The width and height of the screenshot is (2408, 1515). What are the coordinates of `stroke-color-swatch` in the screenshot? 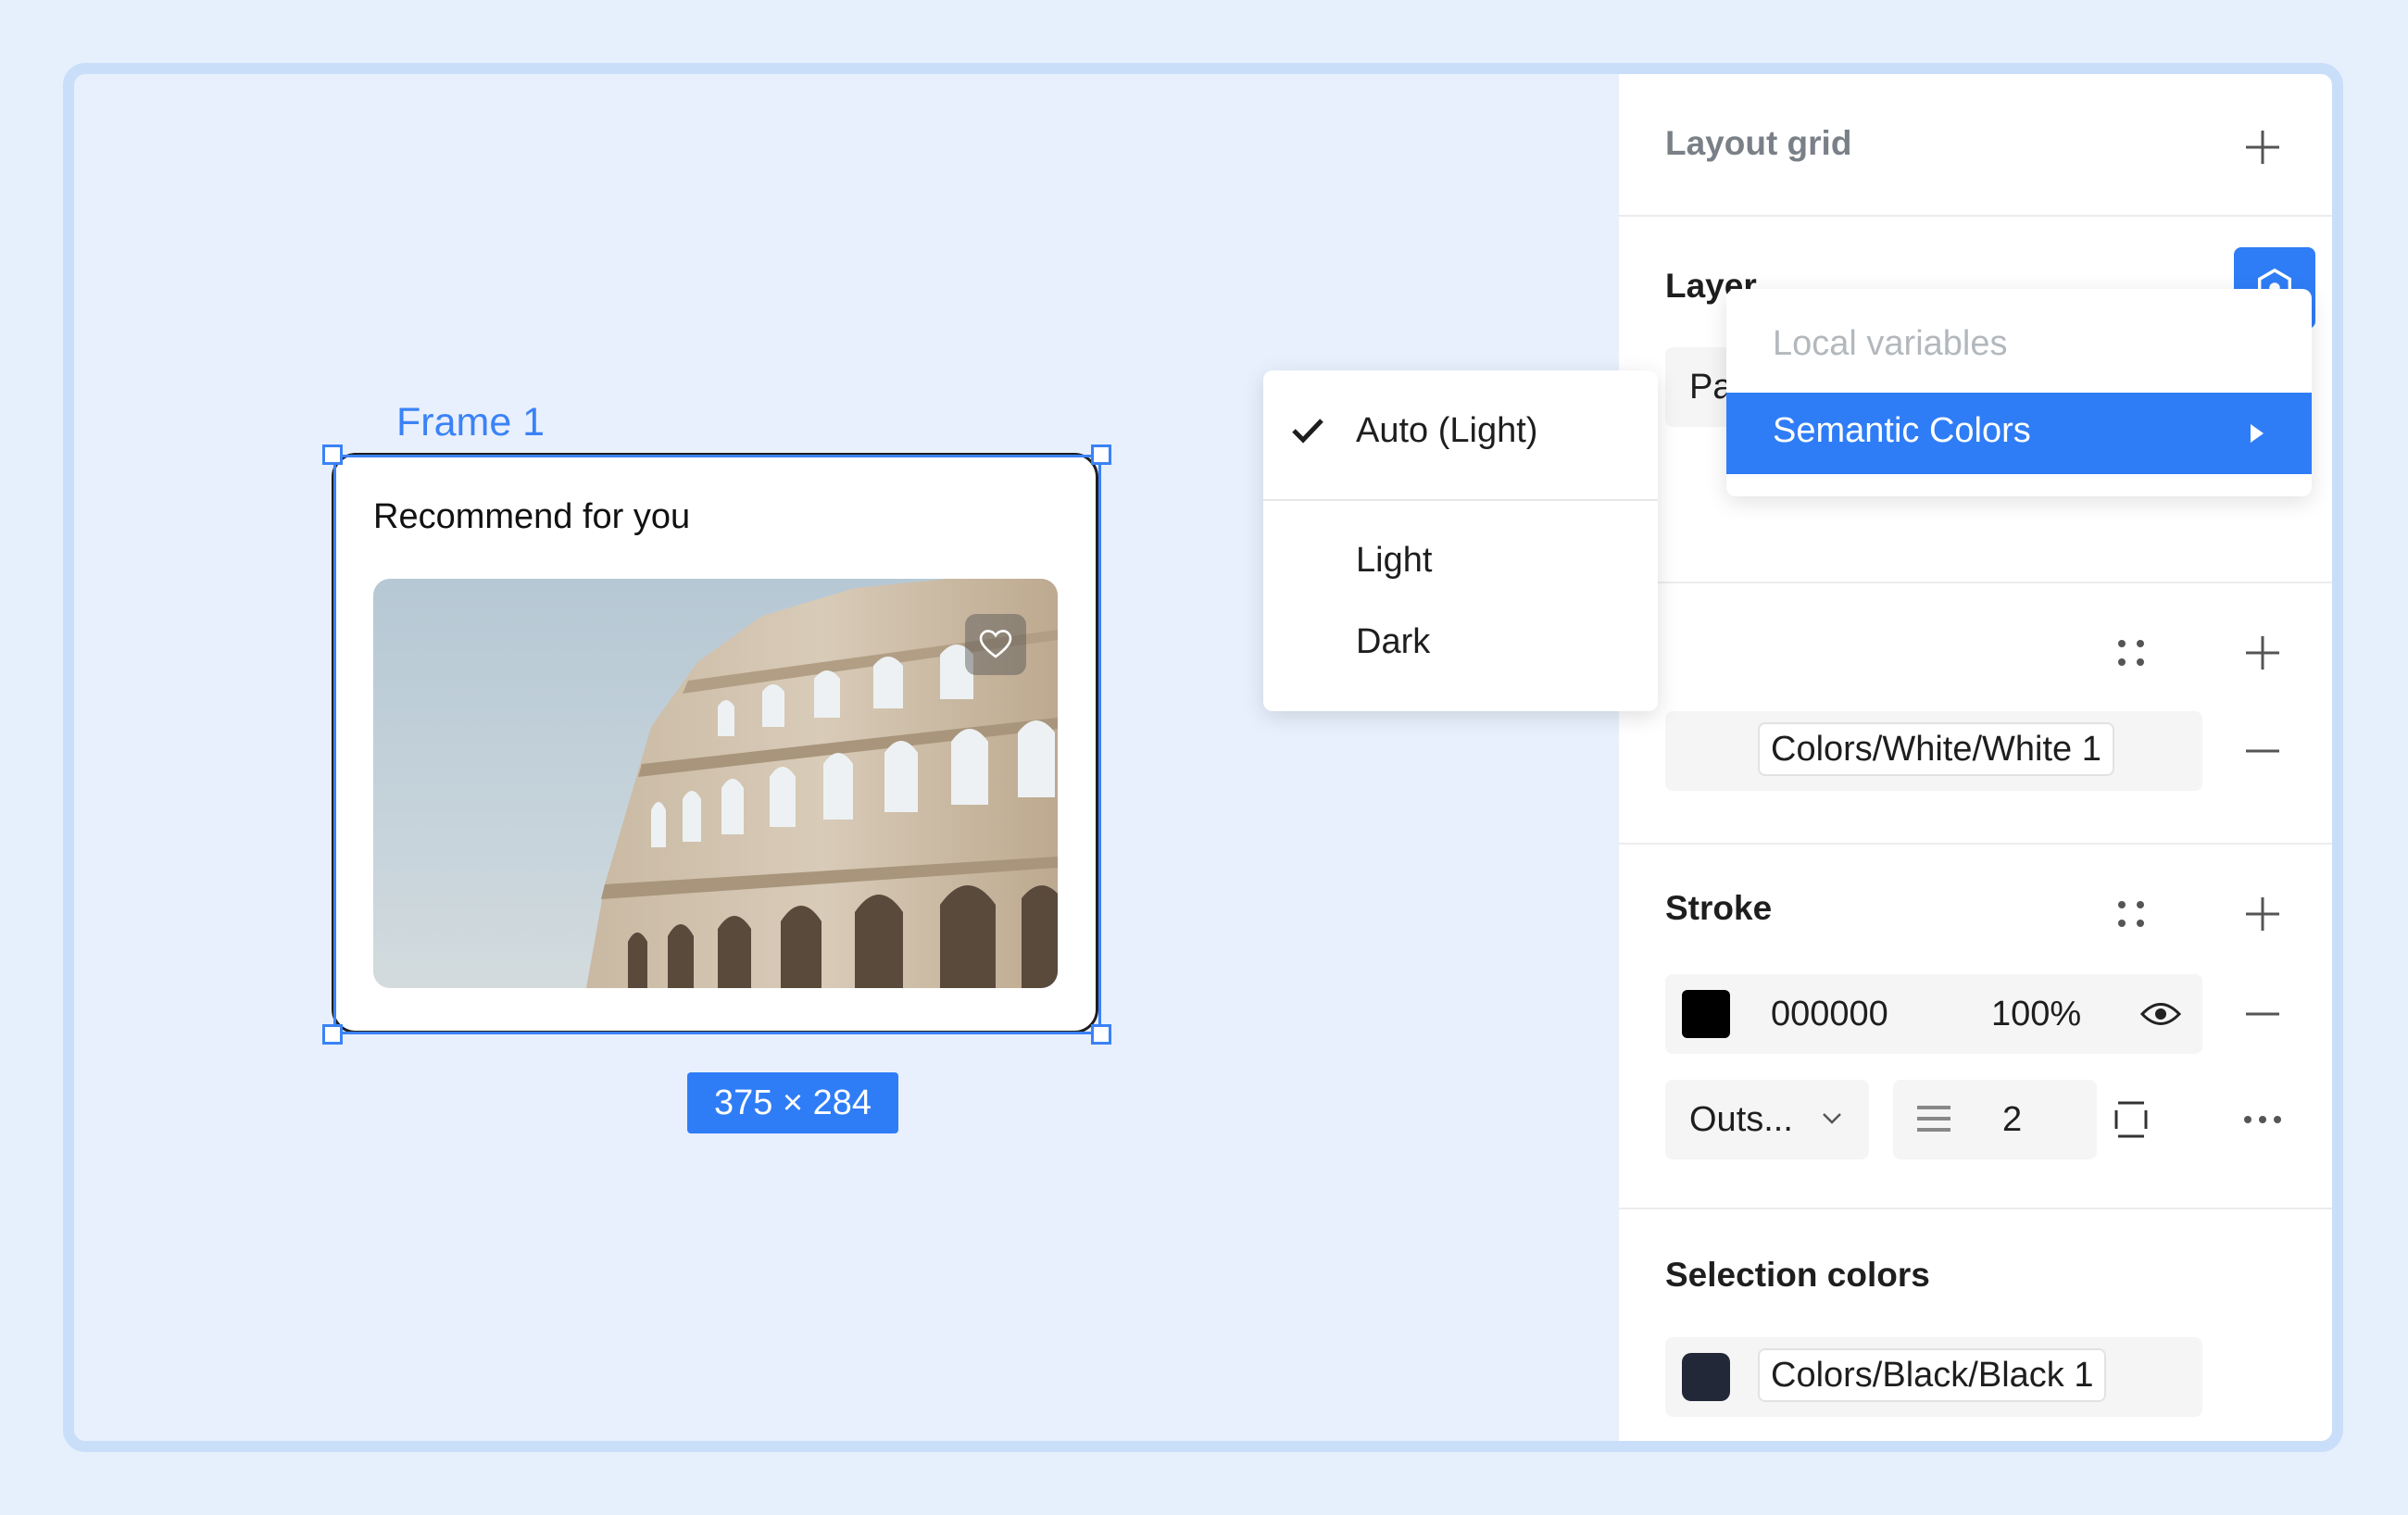 It's located at (1706, 1014).